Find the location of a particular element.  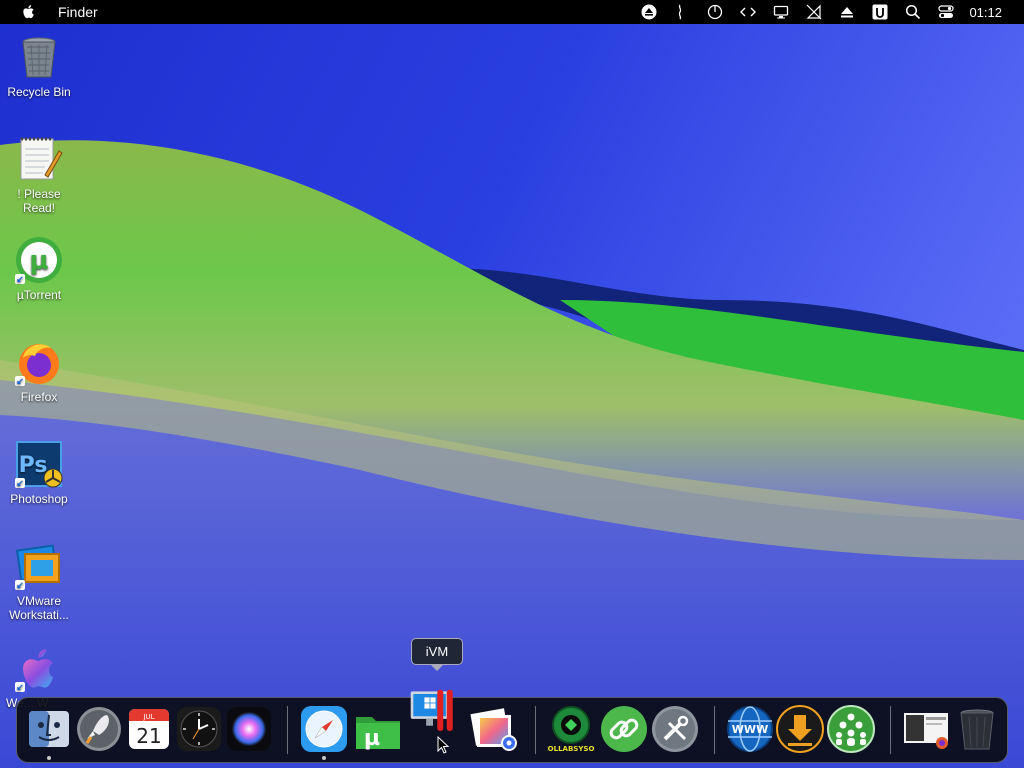

desktop-icon-recycle-bin: Recycle Bin is located at coordinates (39, 66).